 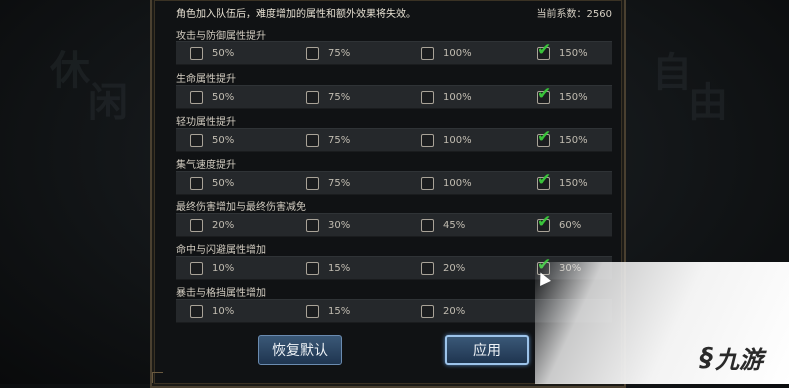 I want to click on option-label: 60%, so click(x=570, y=225).